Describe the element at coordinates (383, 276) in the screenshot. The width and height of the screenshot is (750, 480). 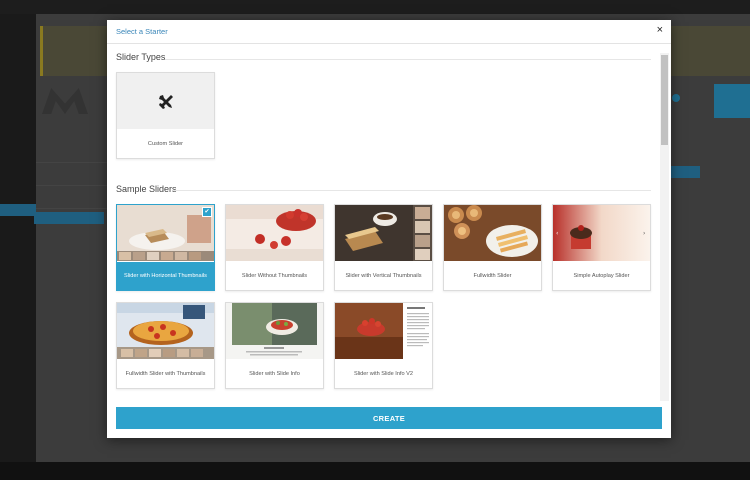
I see `card-label: Slider with Vertical Thumbnails` at that location.